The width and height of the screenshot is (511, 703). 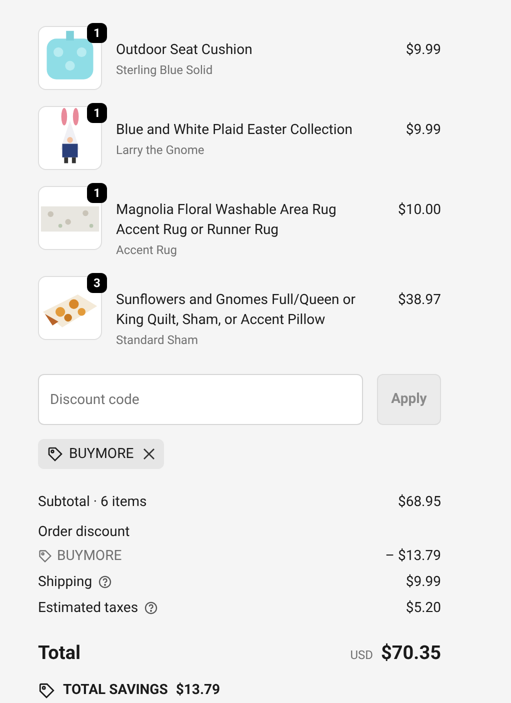 What do you see at coordinates (185, 50) in the screenshot?
I see `product-name: Outdoor Seat Cushion` at bounding box center [185, 50].